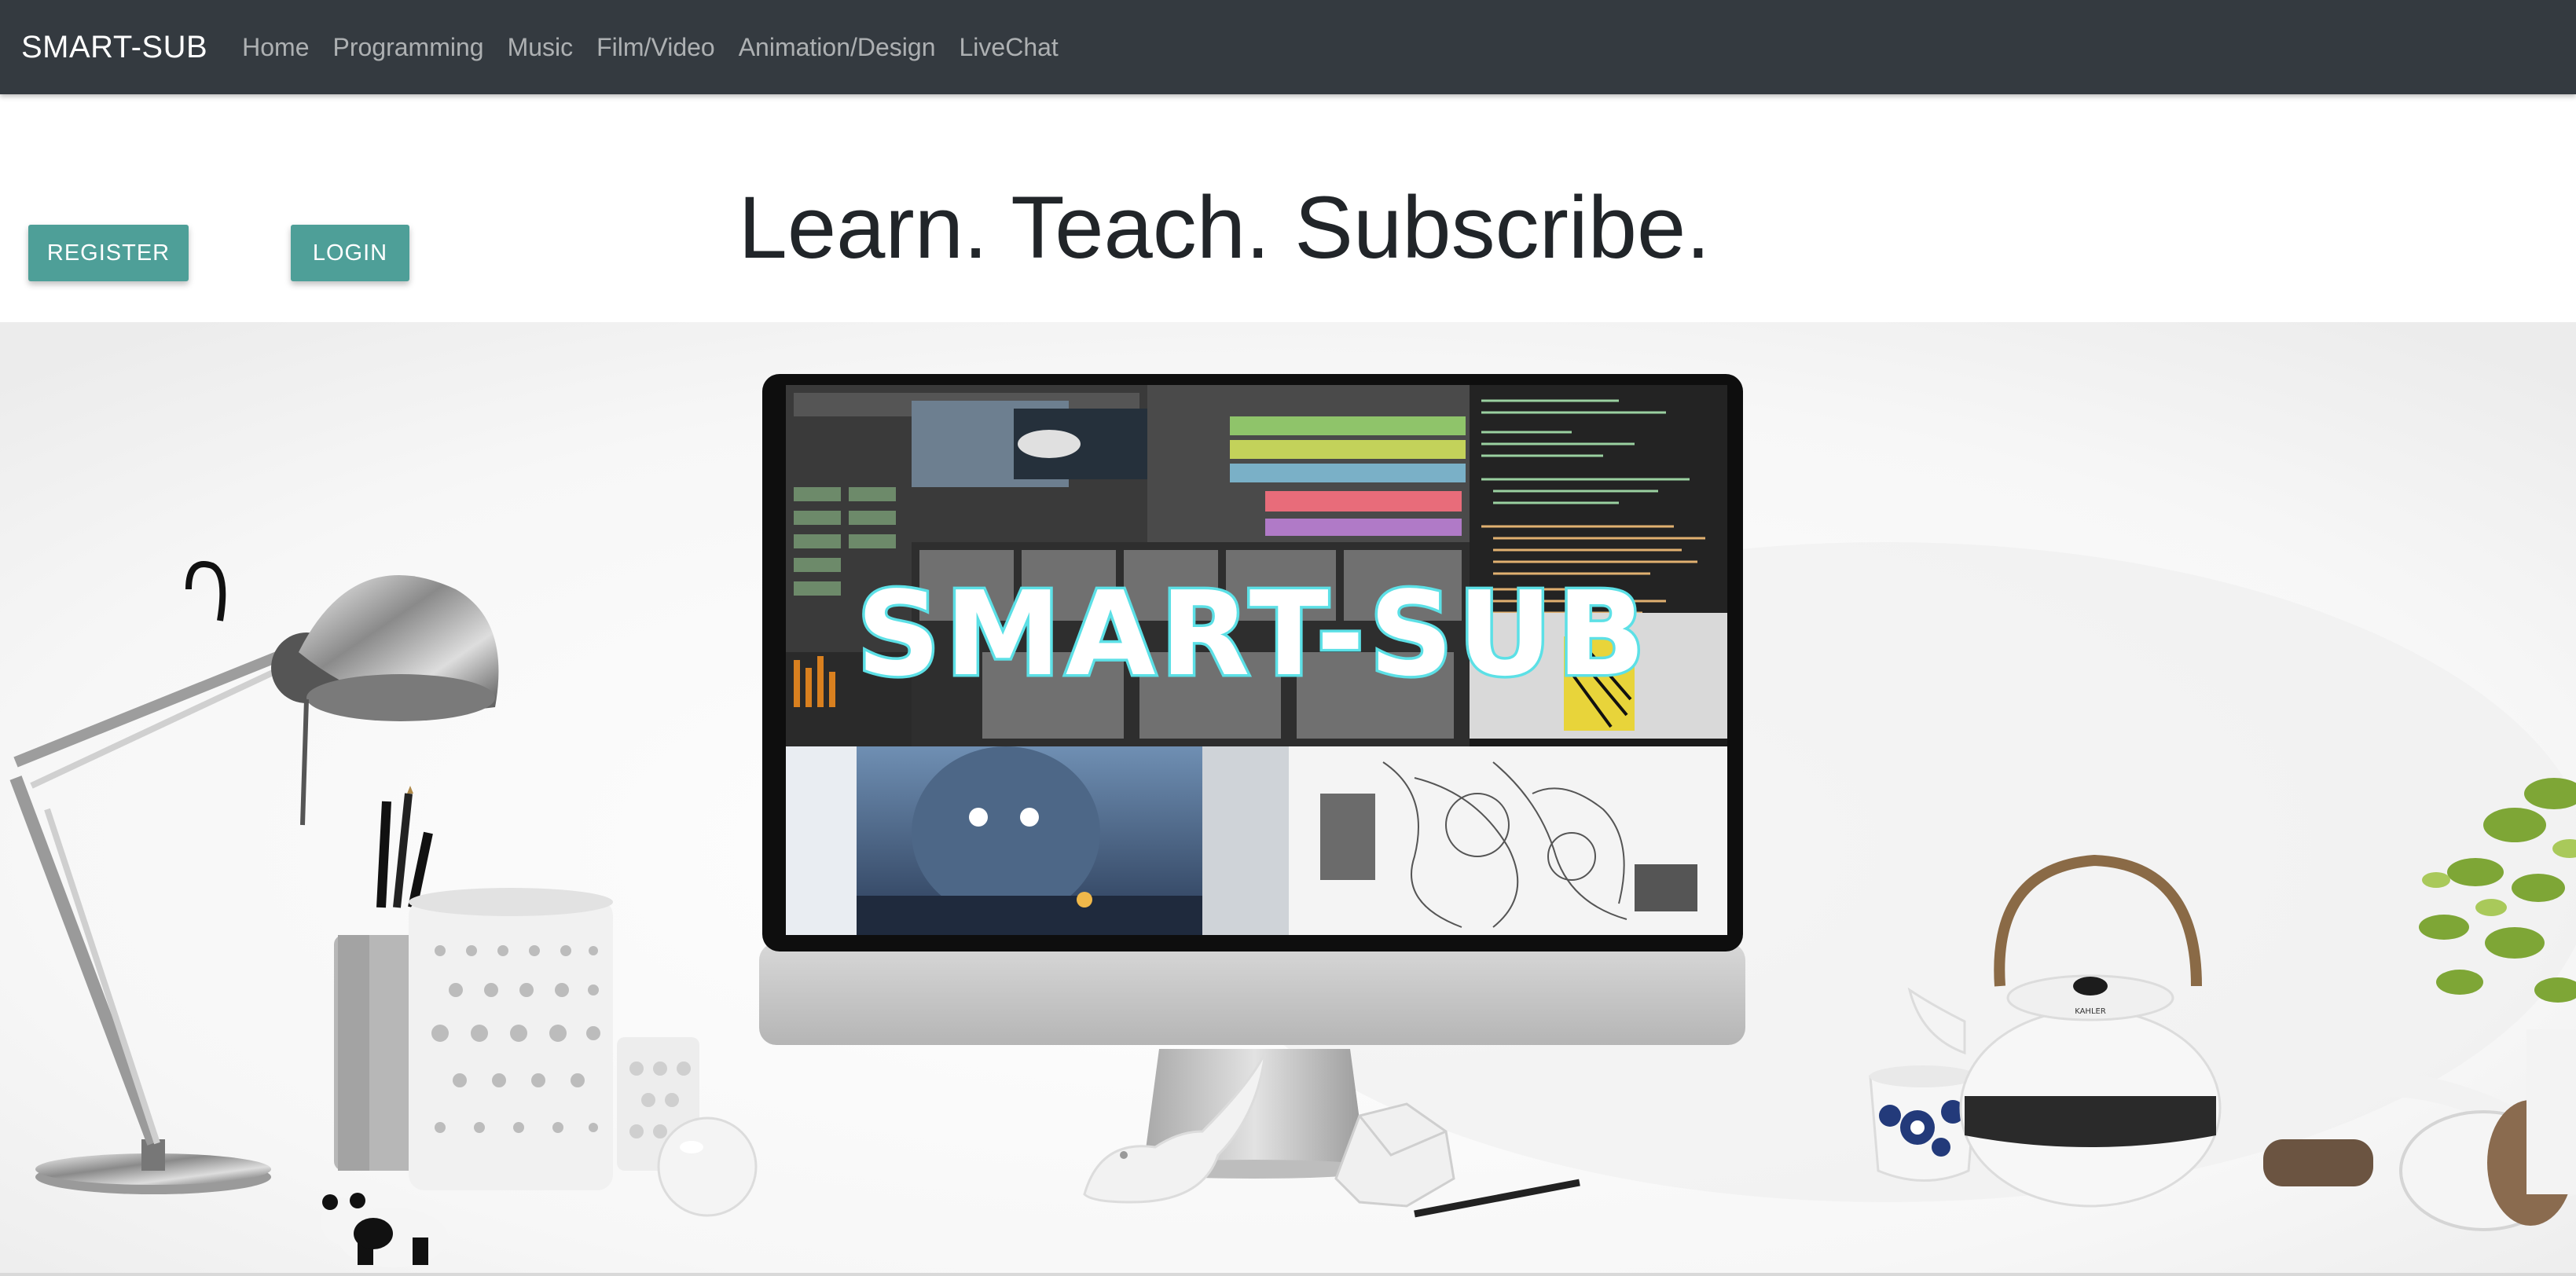 This screenshot has width=2576, height=1276. What do you see at coordinates (511, 1039) in the screenshot?
I see `perforated-vase` at bounding box center [511, 1039].